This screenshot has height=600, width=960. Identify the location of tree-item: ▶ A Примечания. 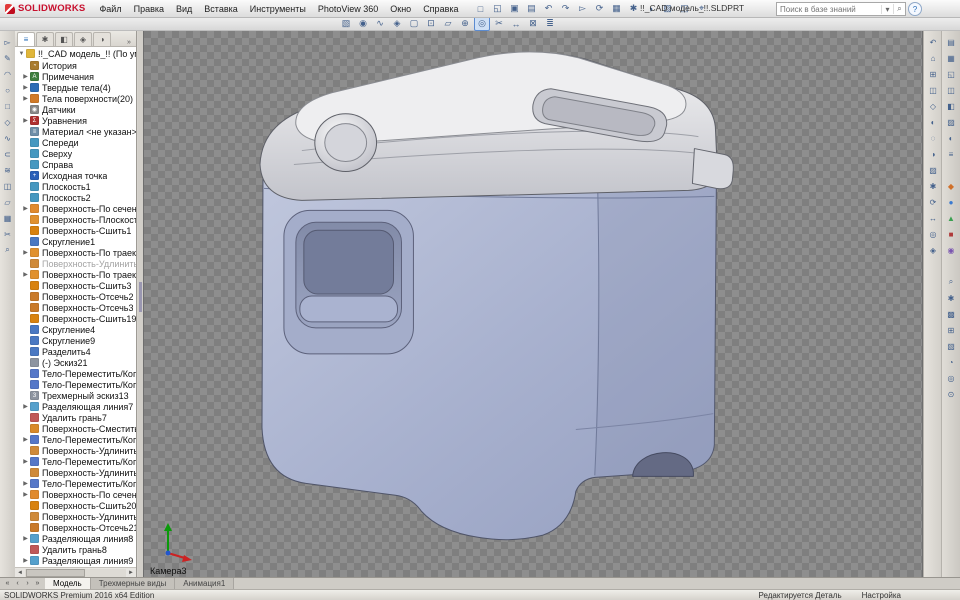
(75, 76).